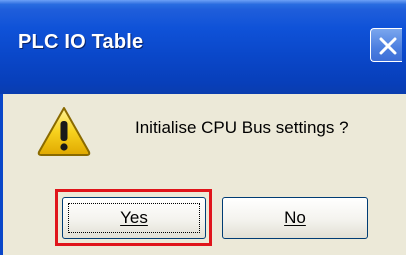  What do you see at coordinates (1, 174) in the screenshot?
I see `window-frame-left` at bounding box center [1, 174].